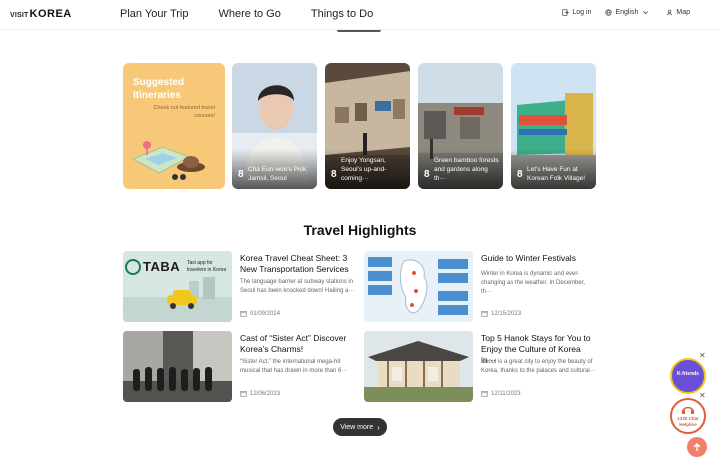 This screenshot has height=463, width=720. Describe the element at coordinates (539, 258) in the screenshot. I see `highlight-title: Guide to Winter Festivals` at that location.